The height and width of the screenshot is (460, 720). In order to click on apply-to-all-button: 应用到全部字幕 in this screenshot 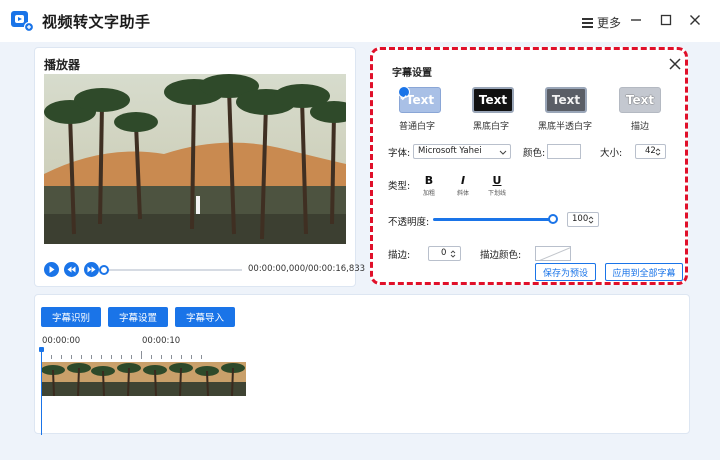, I will do `click(644, 272)`.